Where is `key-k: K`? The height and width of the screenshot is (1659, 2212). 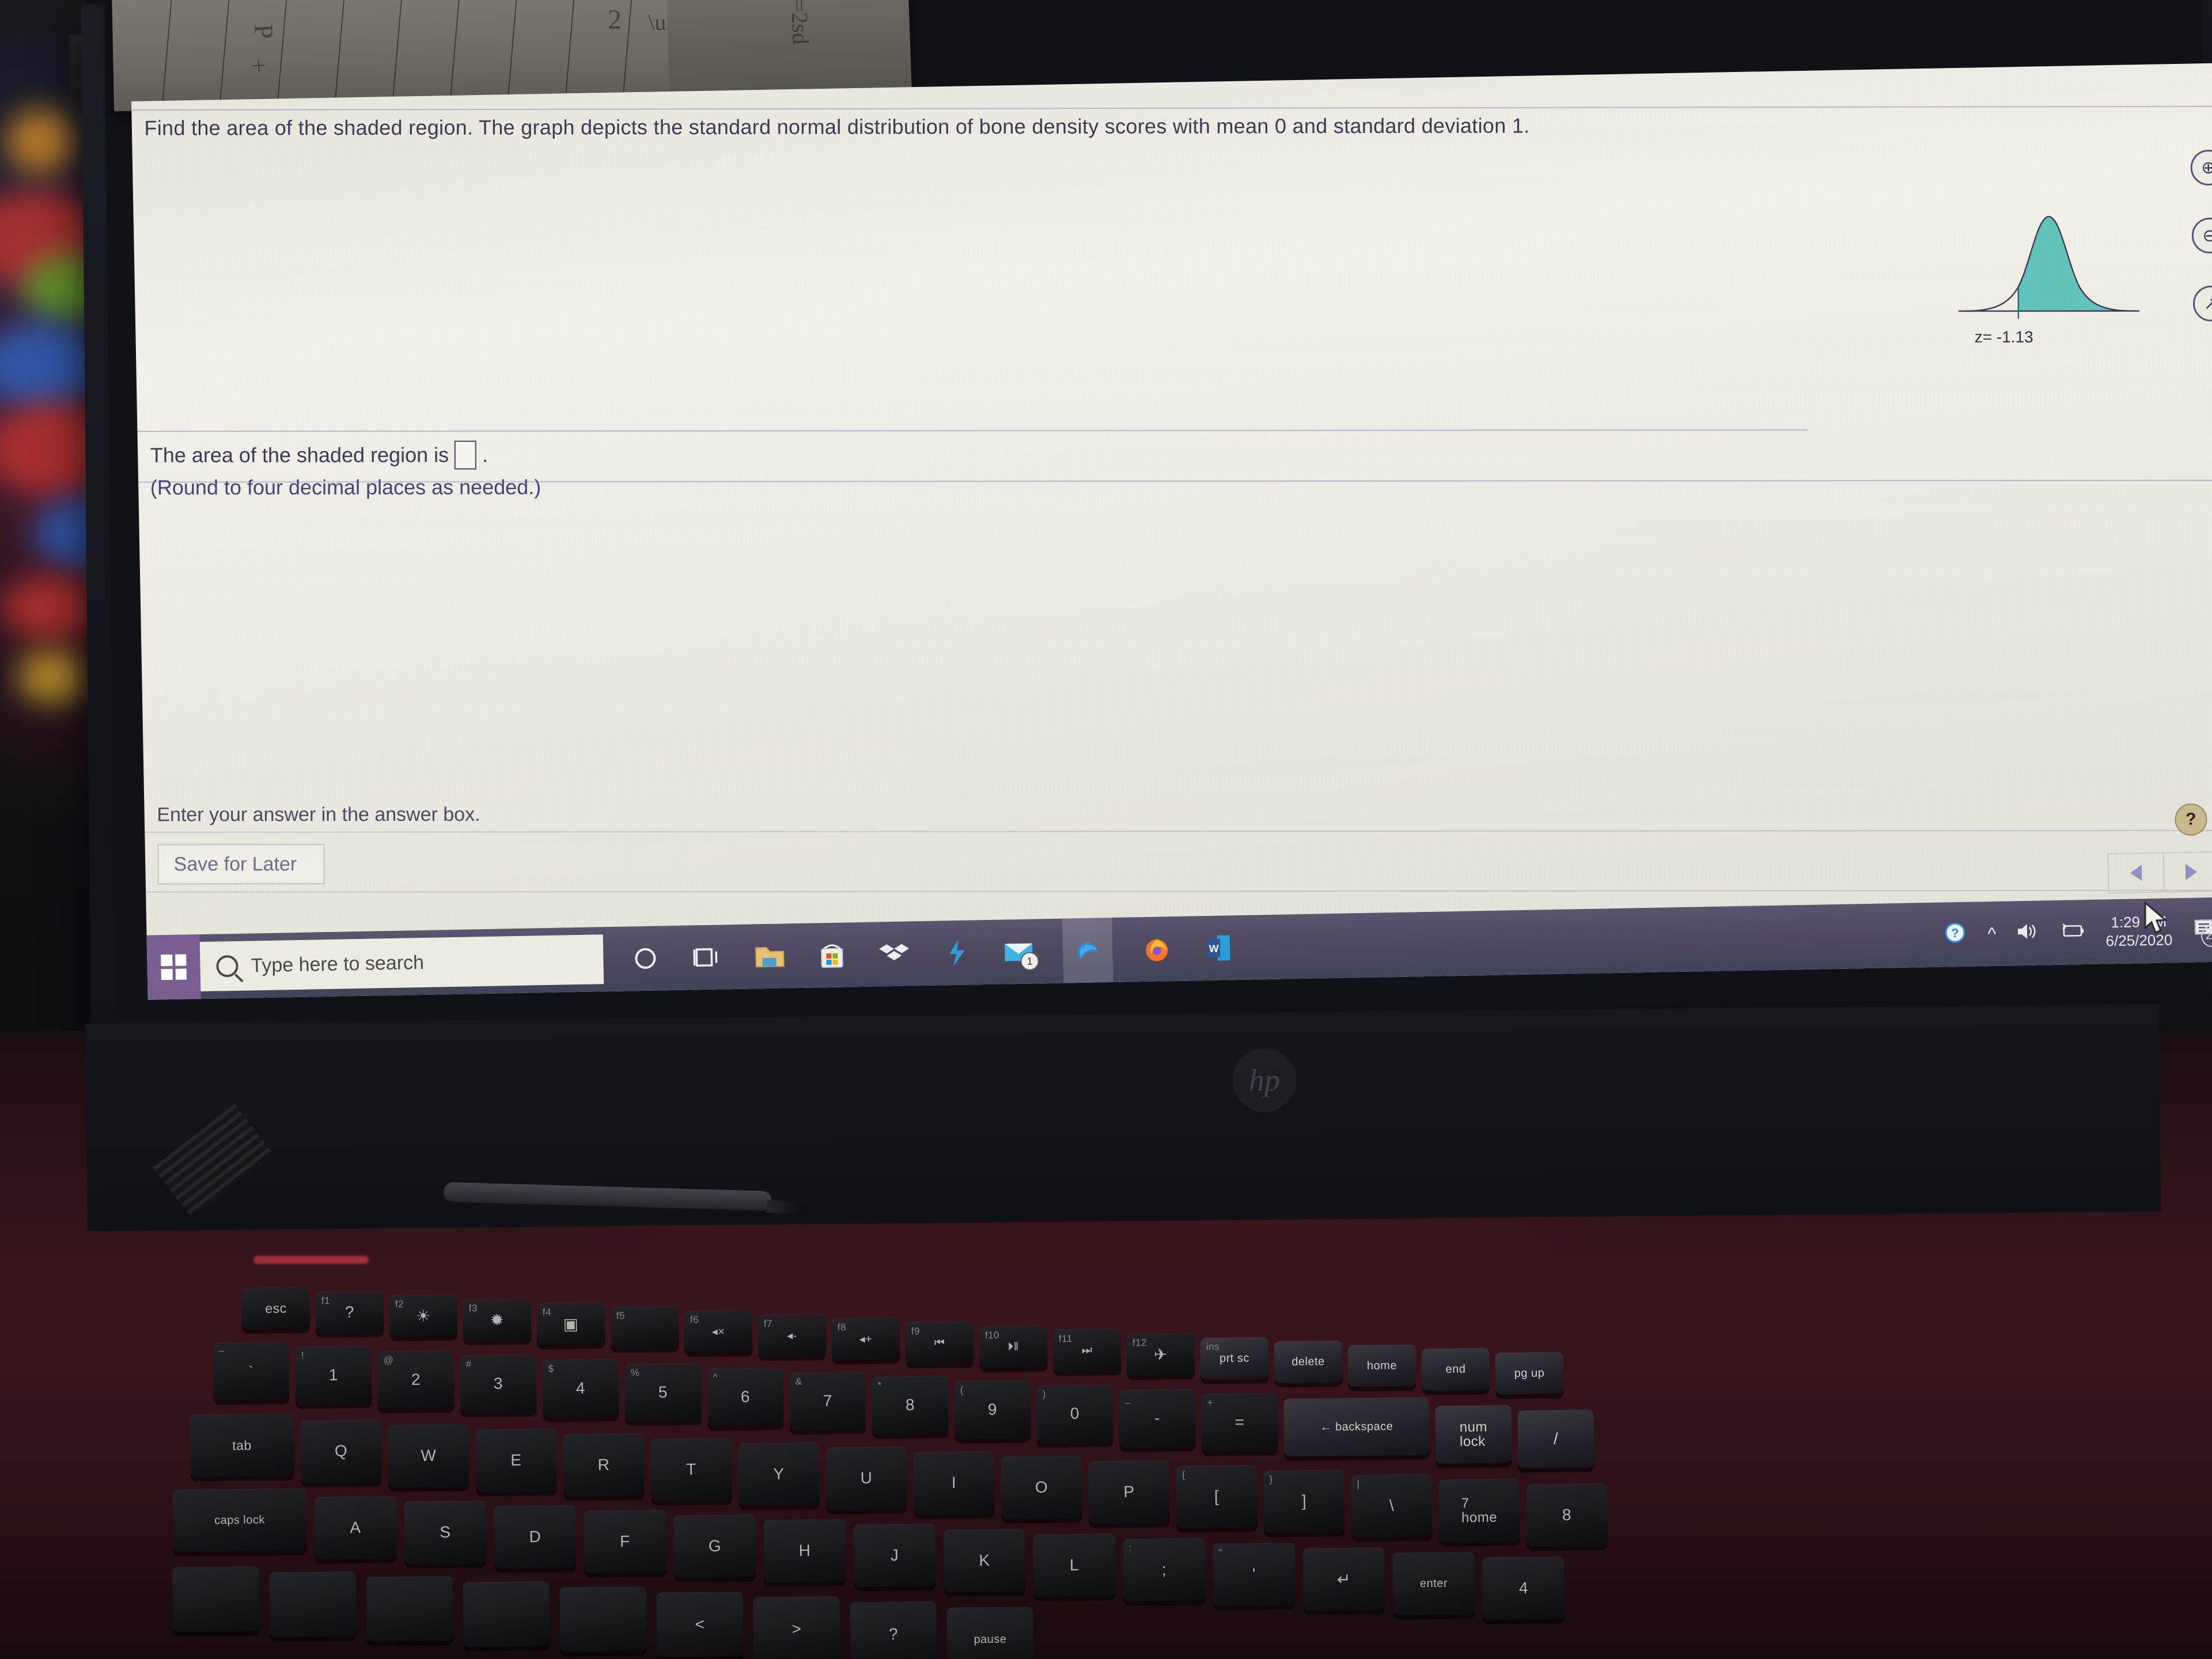 key-k: K is located at coordinates (984, 1560).